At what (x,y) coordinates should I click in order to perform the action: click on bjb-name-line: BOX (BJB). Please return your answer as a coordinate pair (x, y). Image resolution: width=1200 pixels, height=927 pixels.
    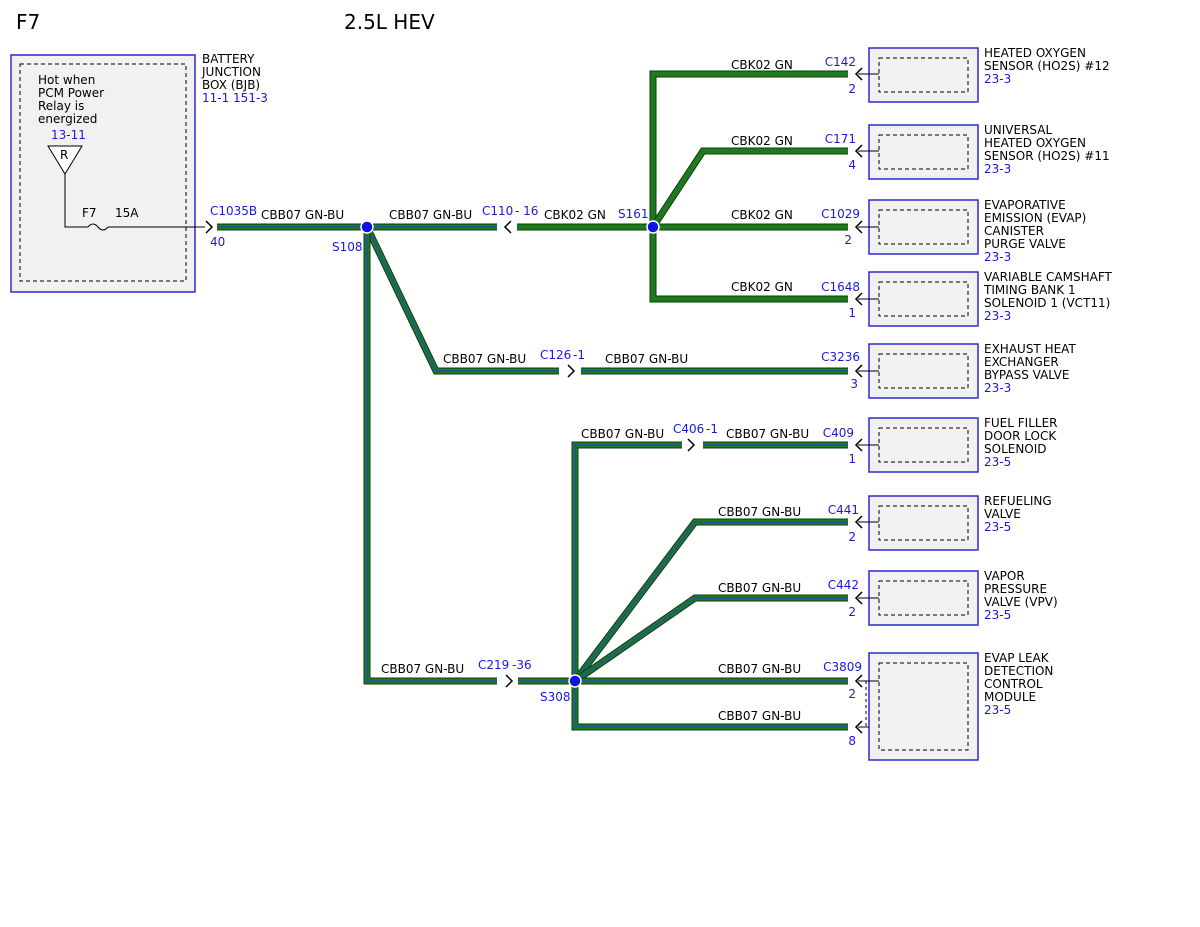
    Looking at the image, I should click on (231, 85).